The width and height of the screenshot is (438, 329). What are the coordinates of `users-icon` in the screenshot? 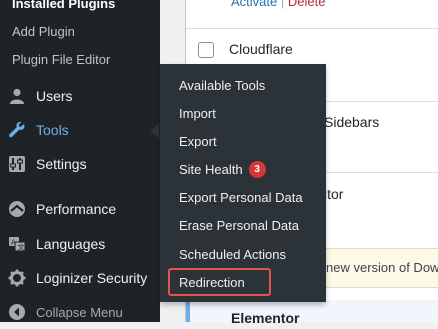 It's located at (17, 96).